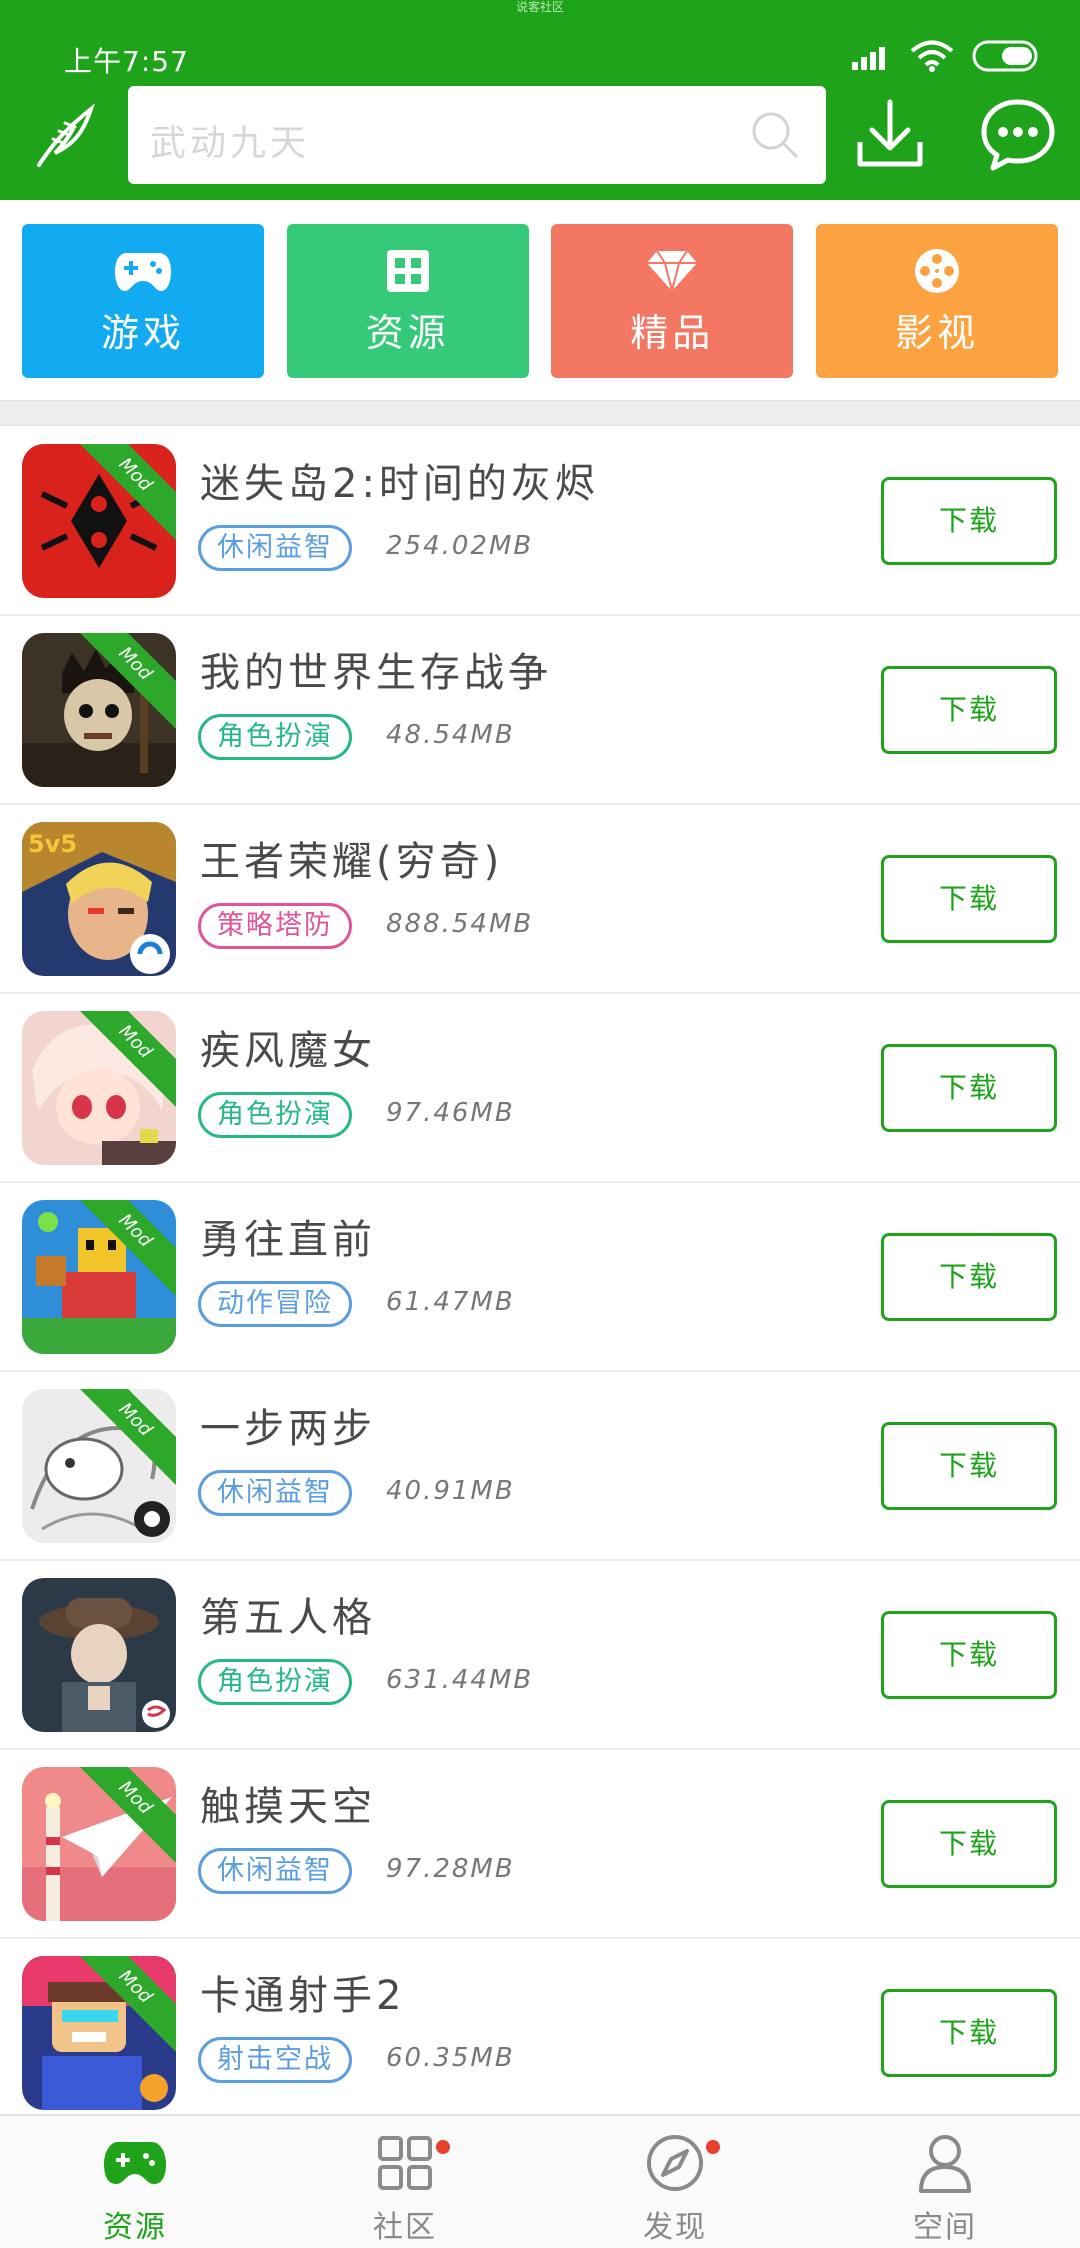 The image size is (1080, 2248). Describe the element at coordinates (143, 301) in the screenshot. I see `category-games: 游戏` at that location.